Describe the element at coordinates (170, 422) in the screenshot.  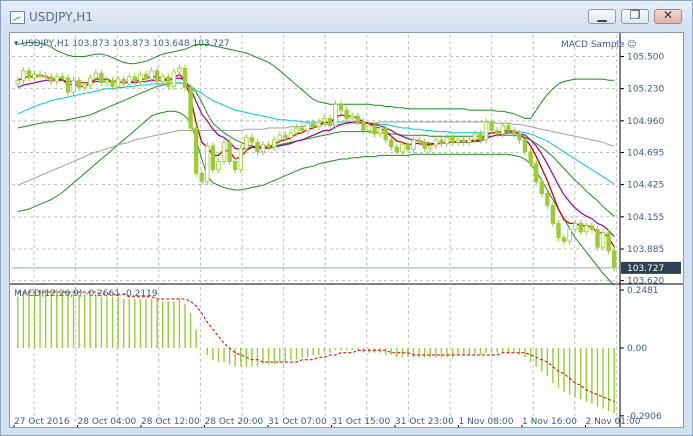
I see `time-tick-label: 28 Oct 12:00` at that location.